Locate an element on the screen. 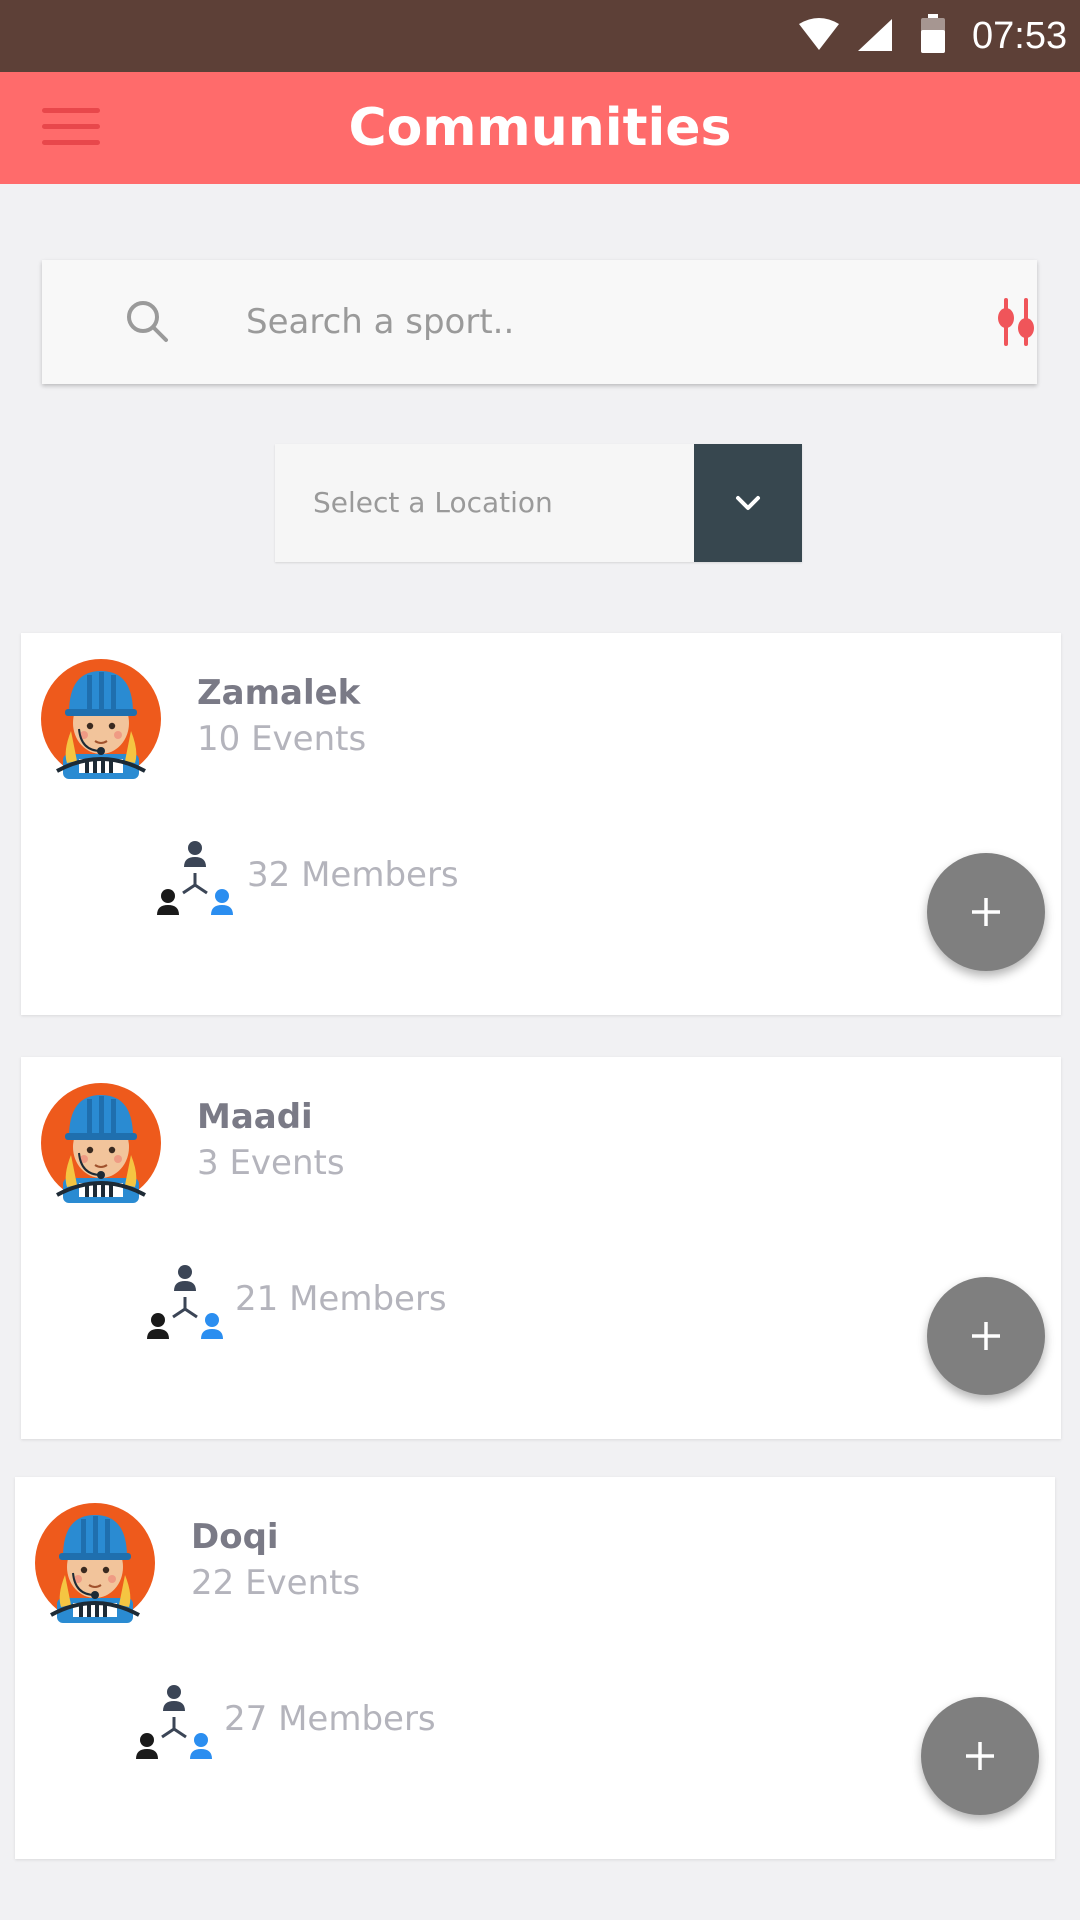 Image resolution: width=1080 pixels, height=1920 pixels. app-bar: Communities is located at coordinates (540, 128).